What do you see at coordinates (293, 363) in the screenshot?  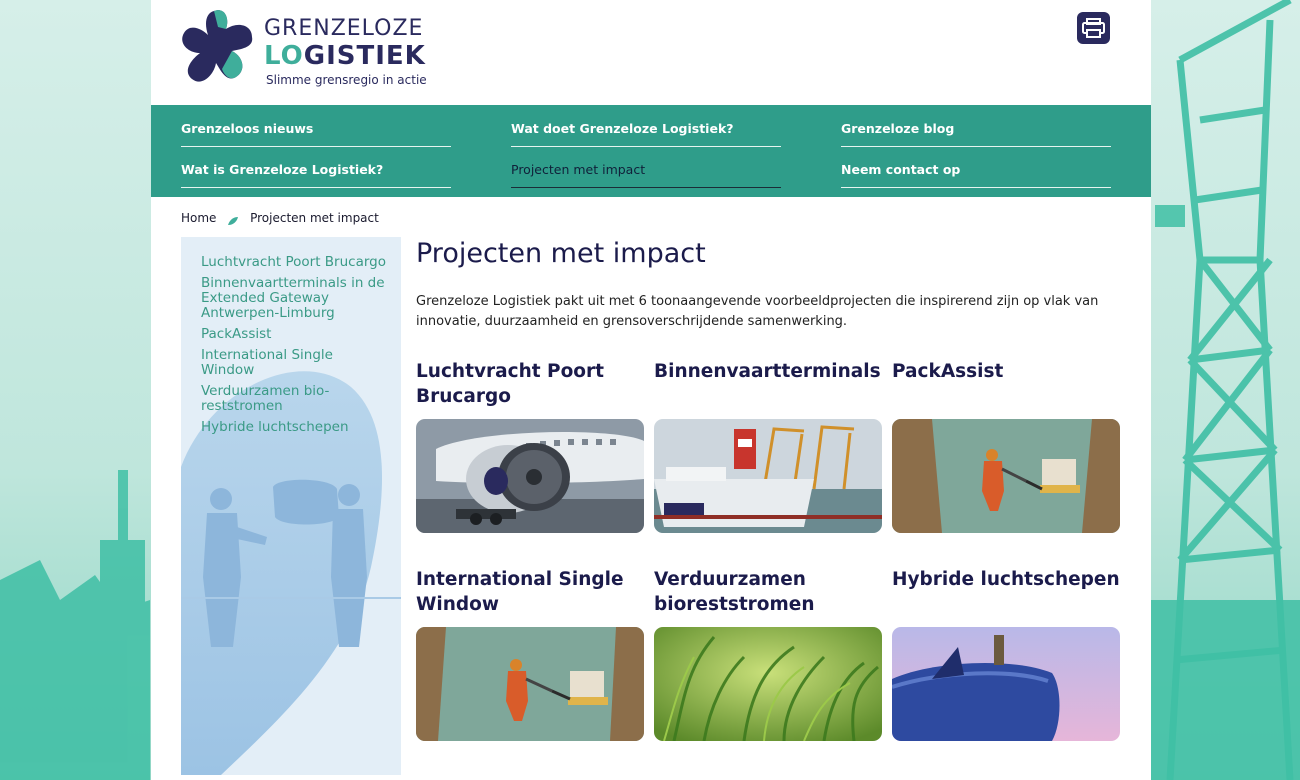 I see `sidebar-item-single-window: International Single Window` at bounding box center [293, 363].